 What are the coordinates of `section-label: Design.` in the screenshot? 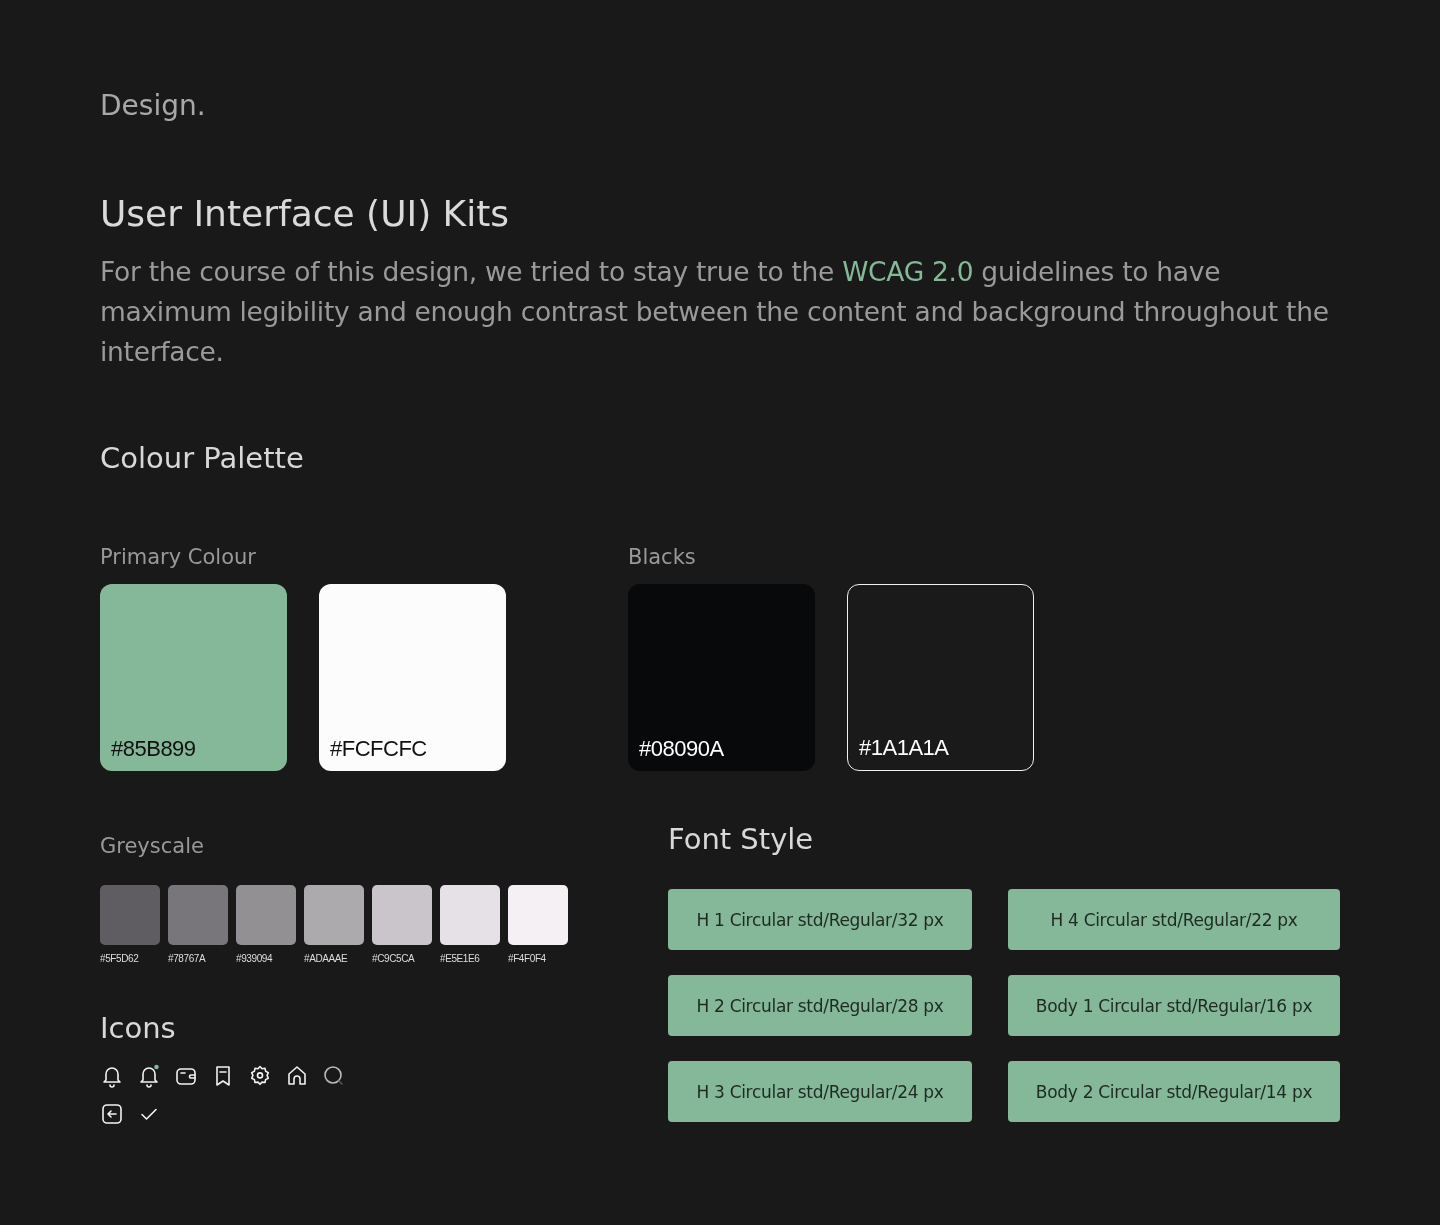 It's located at (153, 106).